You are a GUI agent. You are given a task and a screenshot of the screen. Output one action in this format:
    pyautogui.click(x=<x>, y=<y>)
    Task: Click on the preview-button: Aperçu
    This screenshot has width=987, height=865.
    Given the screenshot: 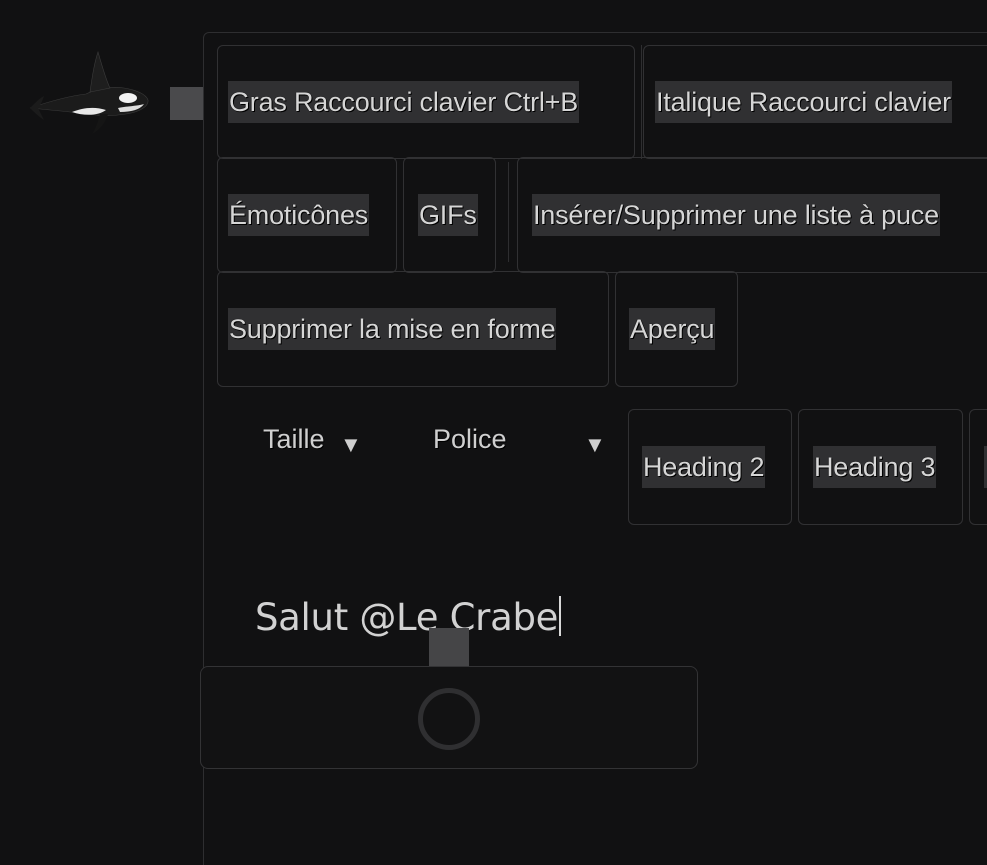 What is the action you would take?
    pyautogui.click(x=676, y=329)
    